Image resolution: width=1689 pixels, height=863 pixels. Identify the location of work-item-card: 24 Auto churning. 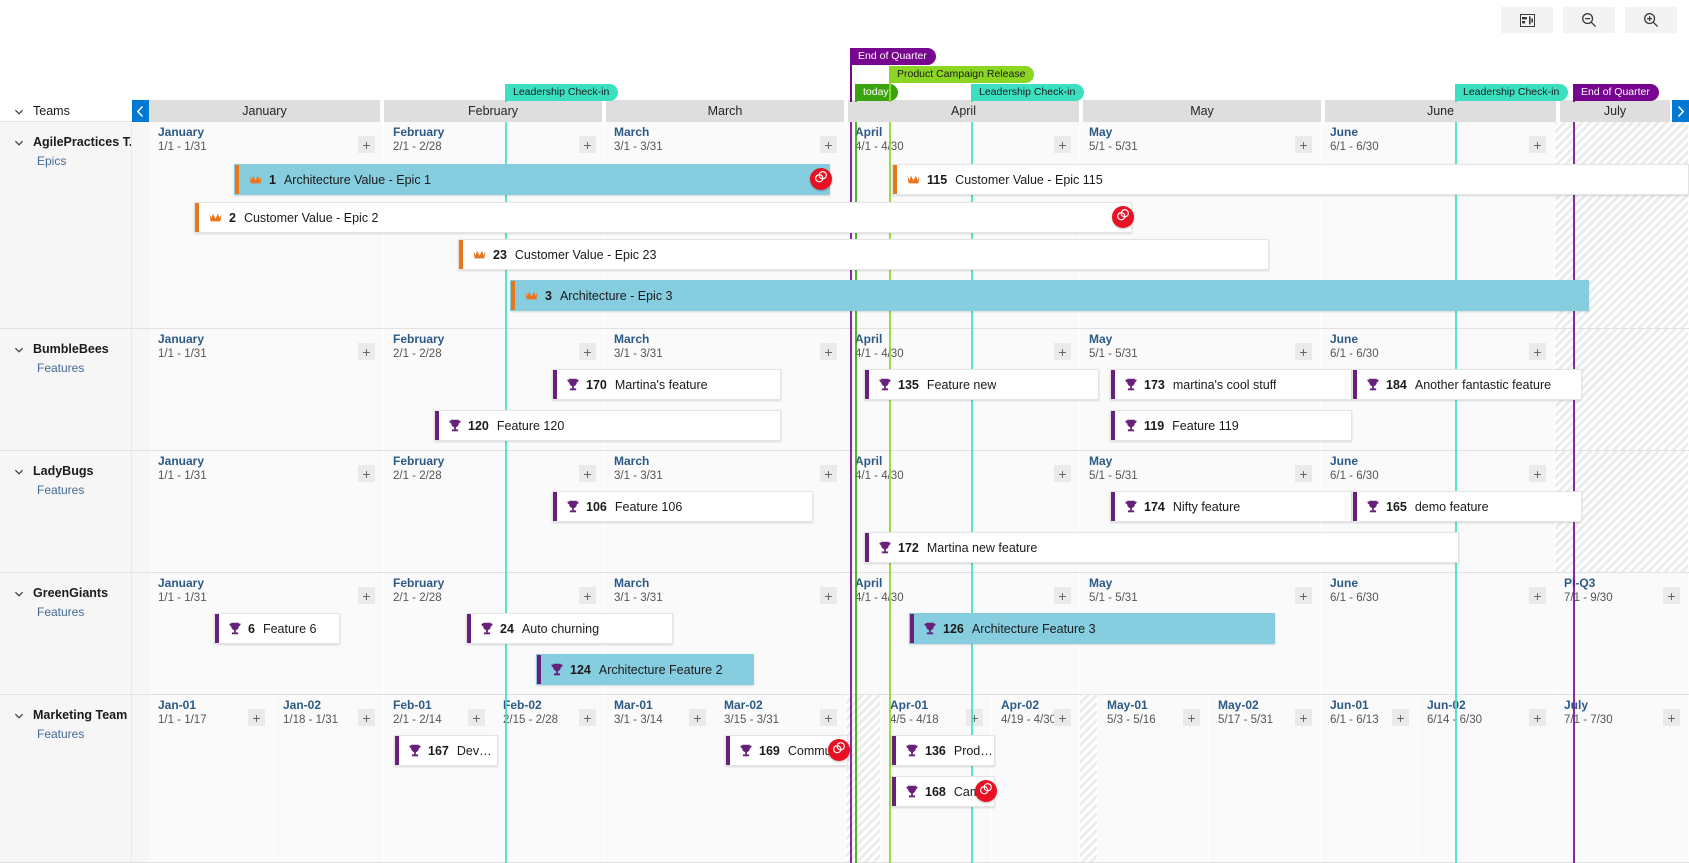
(569, 628).